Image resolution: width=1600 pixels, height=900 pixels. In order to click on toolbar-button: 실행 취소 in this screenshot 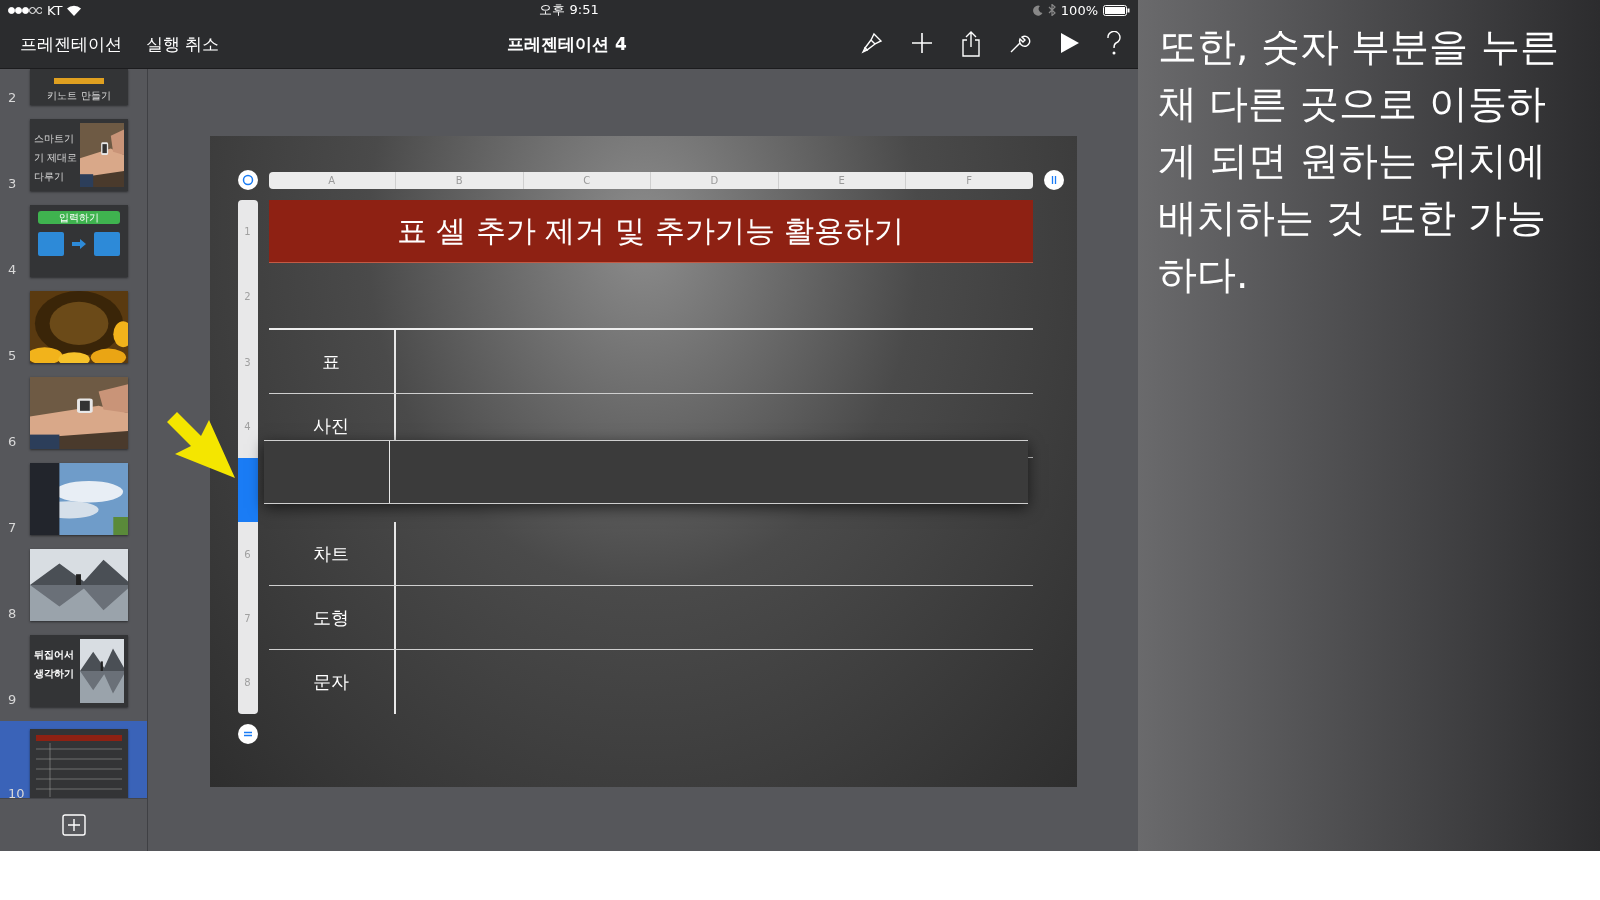, I will do `click(183, 44)`.